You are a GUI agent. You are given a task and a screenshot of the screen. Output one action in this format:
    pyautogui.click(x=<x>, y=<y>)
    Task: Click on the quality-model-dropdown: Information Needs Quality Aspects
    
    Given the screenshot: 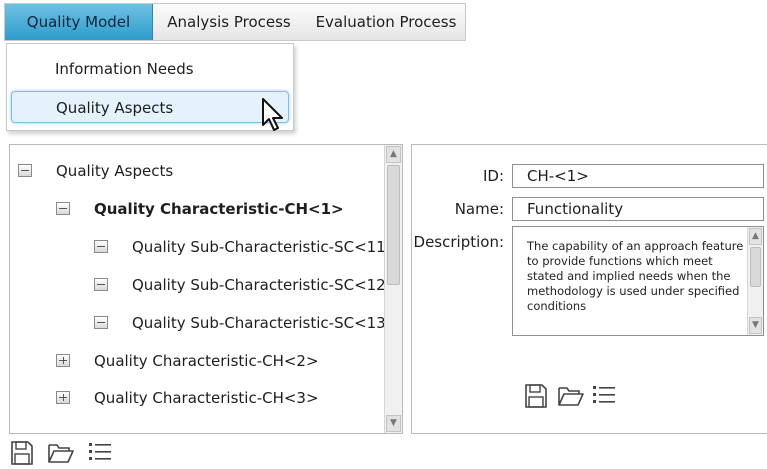 What is the action you would take?
    pyautogui.click(x=150, y=87)
    